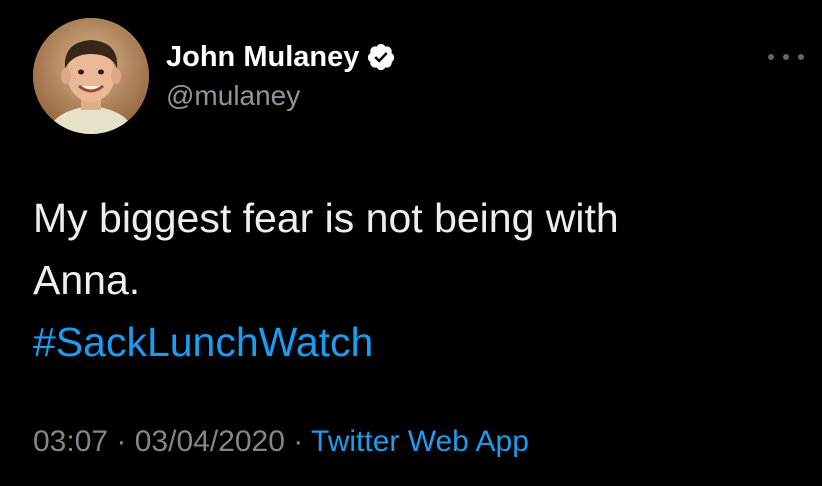 The image size is (822, 486). I want to click on author-block: John Mulaney @mulaney, so click(281, 75).